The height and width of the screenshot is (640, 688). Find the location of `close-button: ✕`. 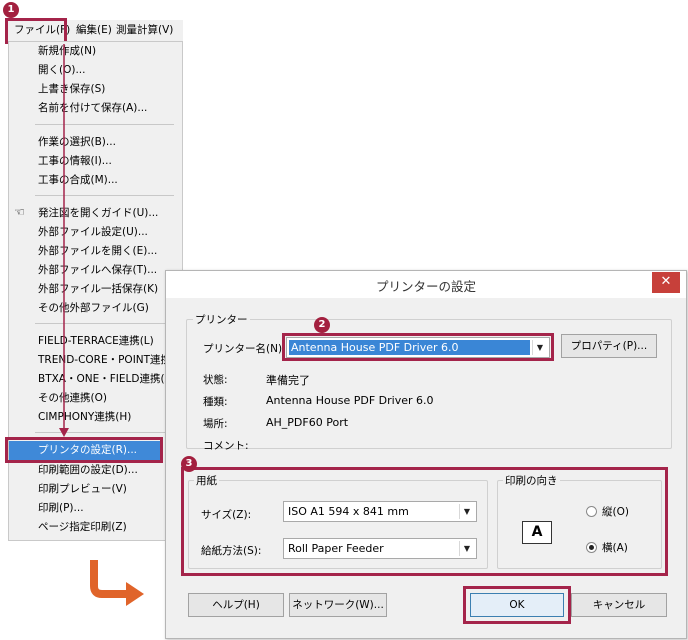

close-button: ✕ is located at coordinates (666, 282).